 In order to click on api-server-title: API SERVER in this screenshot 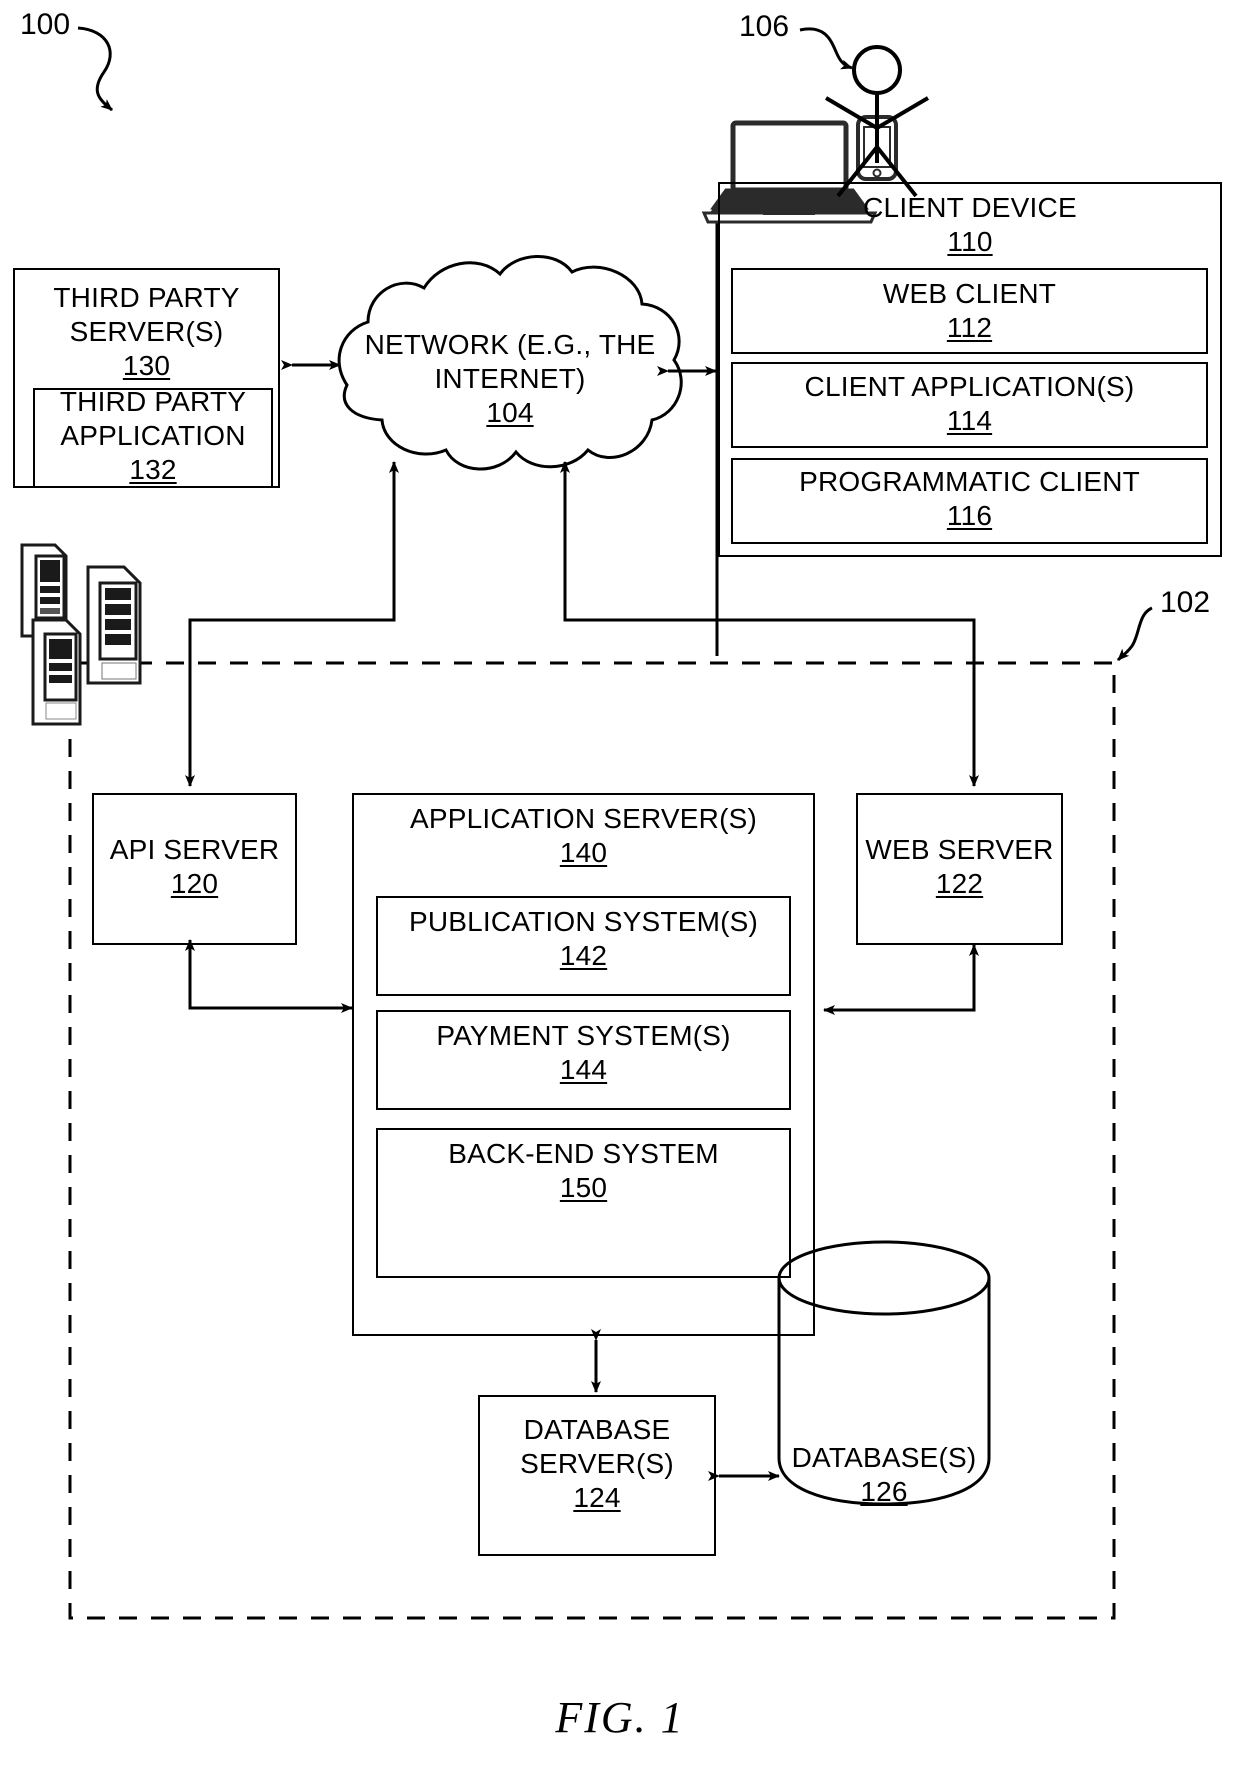, I will do `click(194, 849)`.